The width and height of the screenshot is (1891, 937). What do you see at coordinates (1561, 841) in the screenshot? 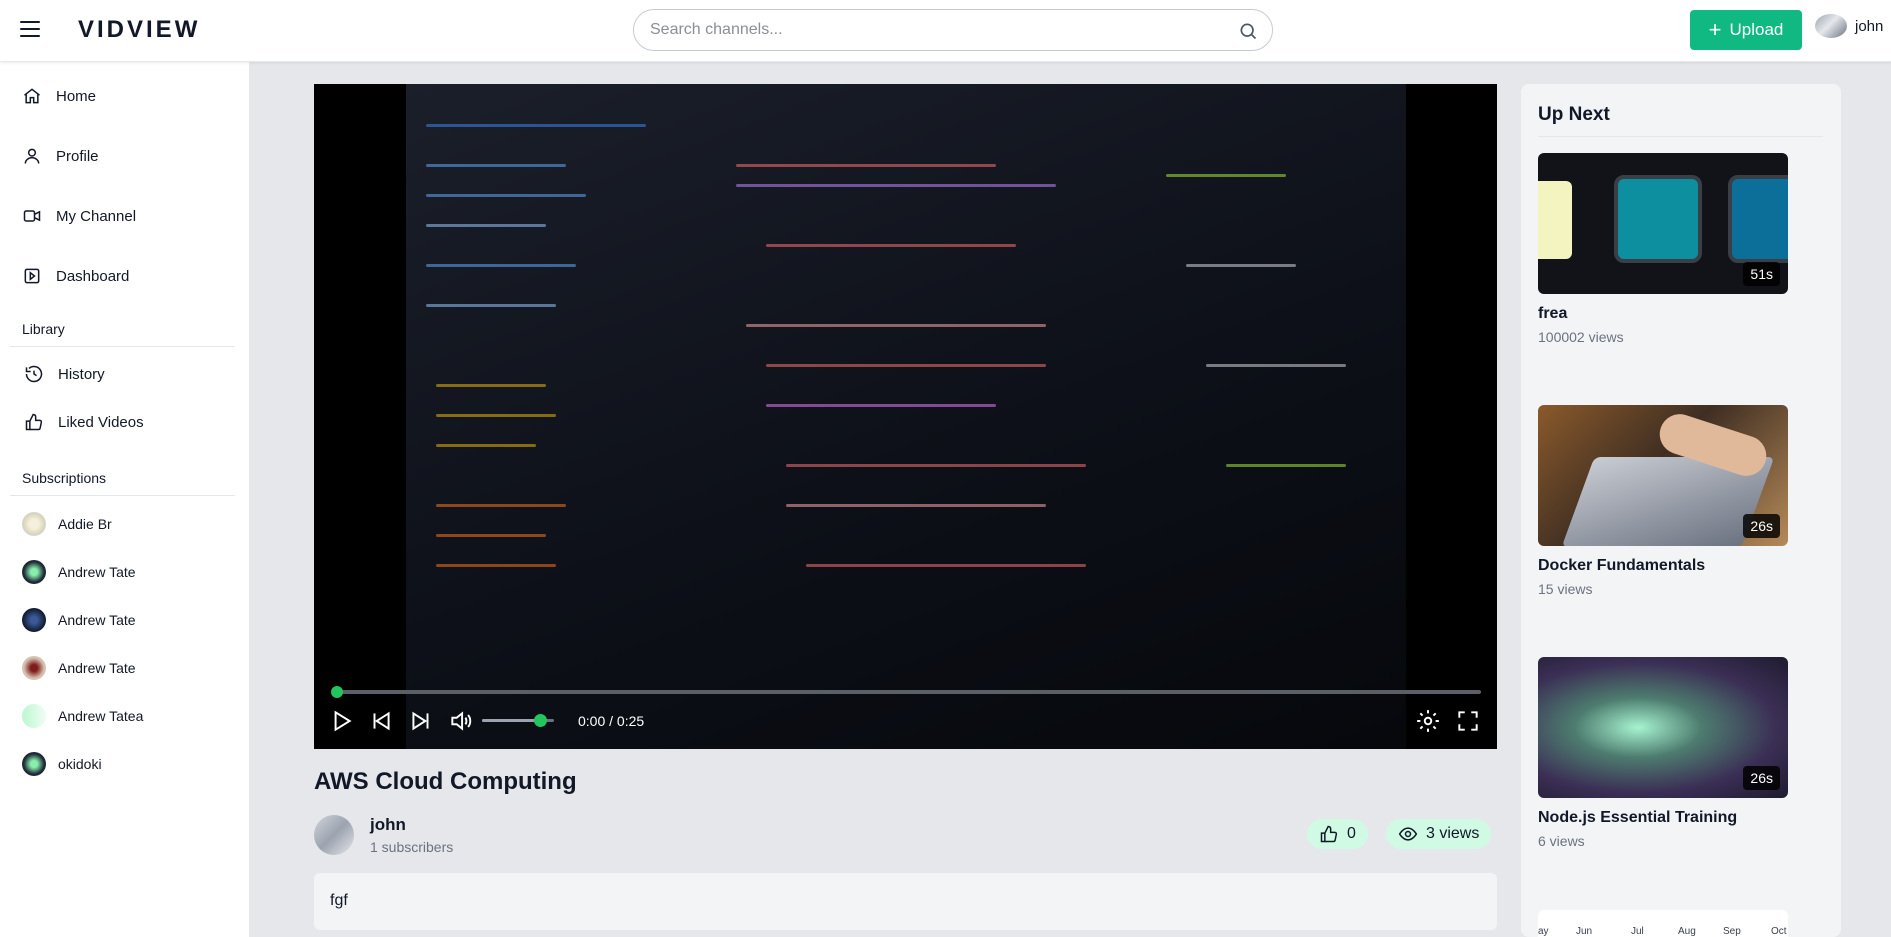
I see `up-next-views: 6 views` at bounding box center [1561, 841].